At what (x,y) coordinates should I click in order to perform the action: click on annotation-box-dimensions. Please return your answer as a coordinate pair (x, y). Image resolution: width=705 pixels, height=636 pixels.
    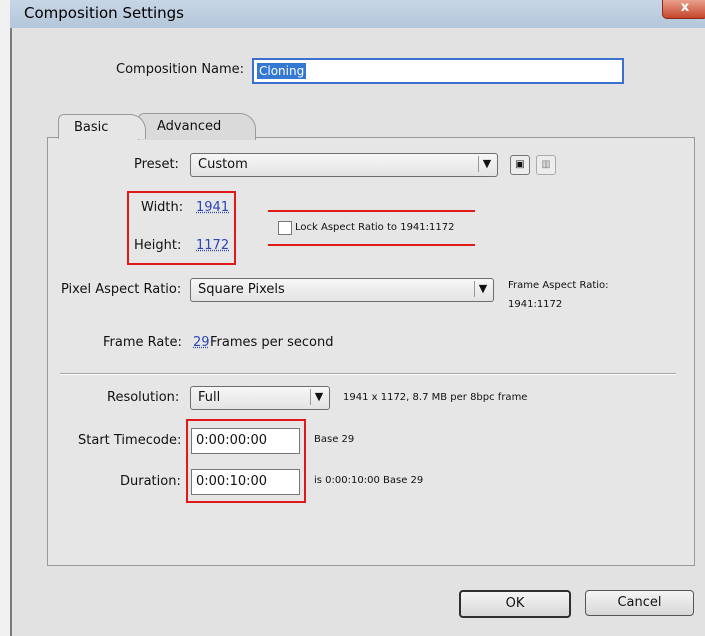
    Looking at the image, I should click on (181, 228).